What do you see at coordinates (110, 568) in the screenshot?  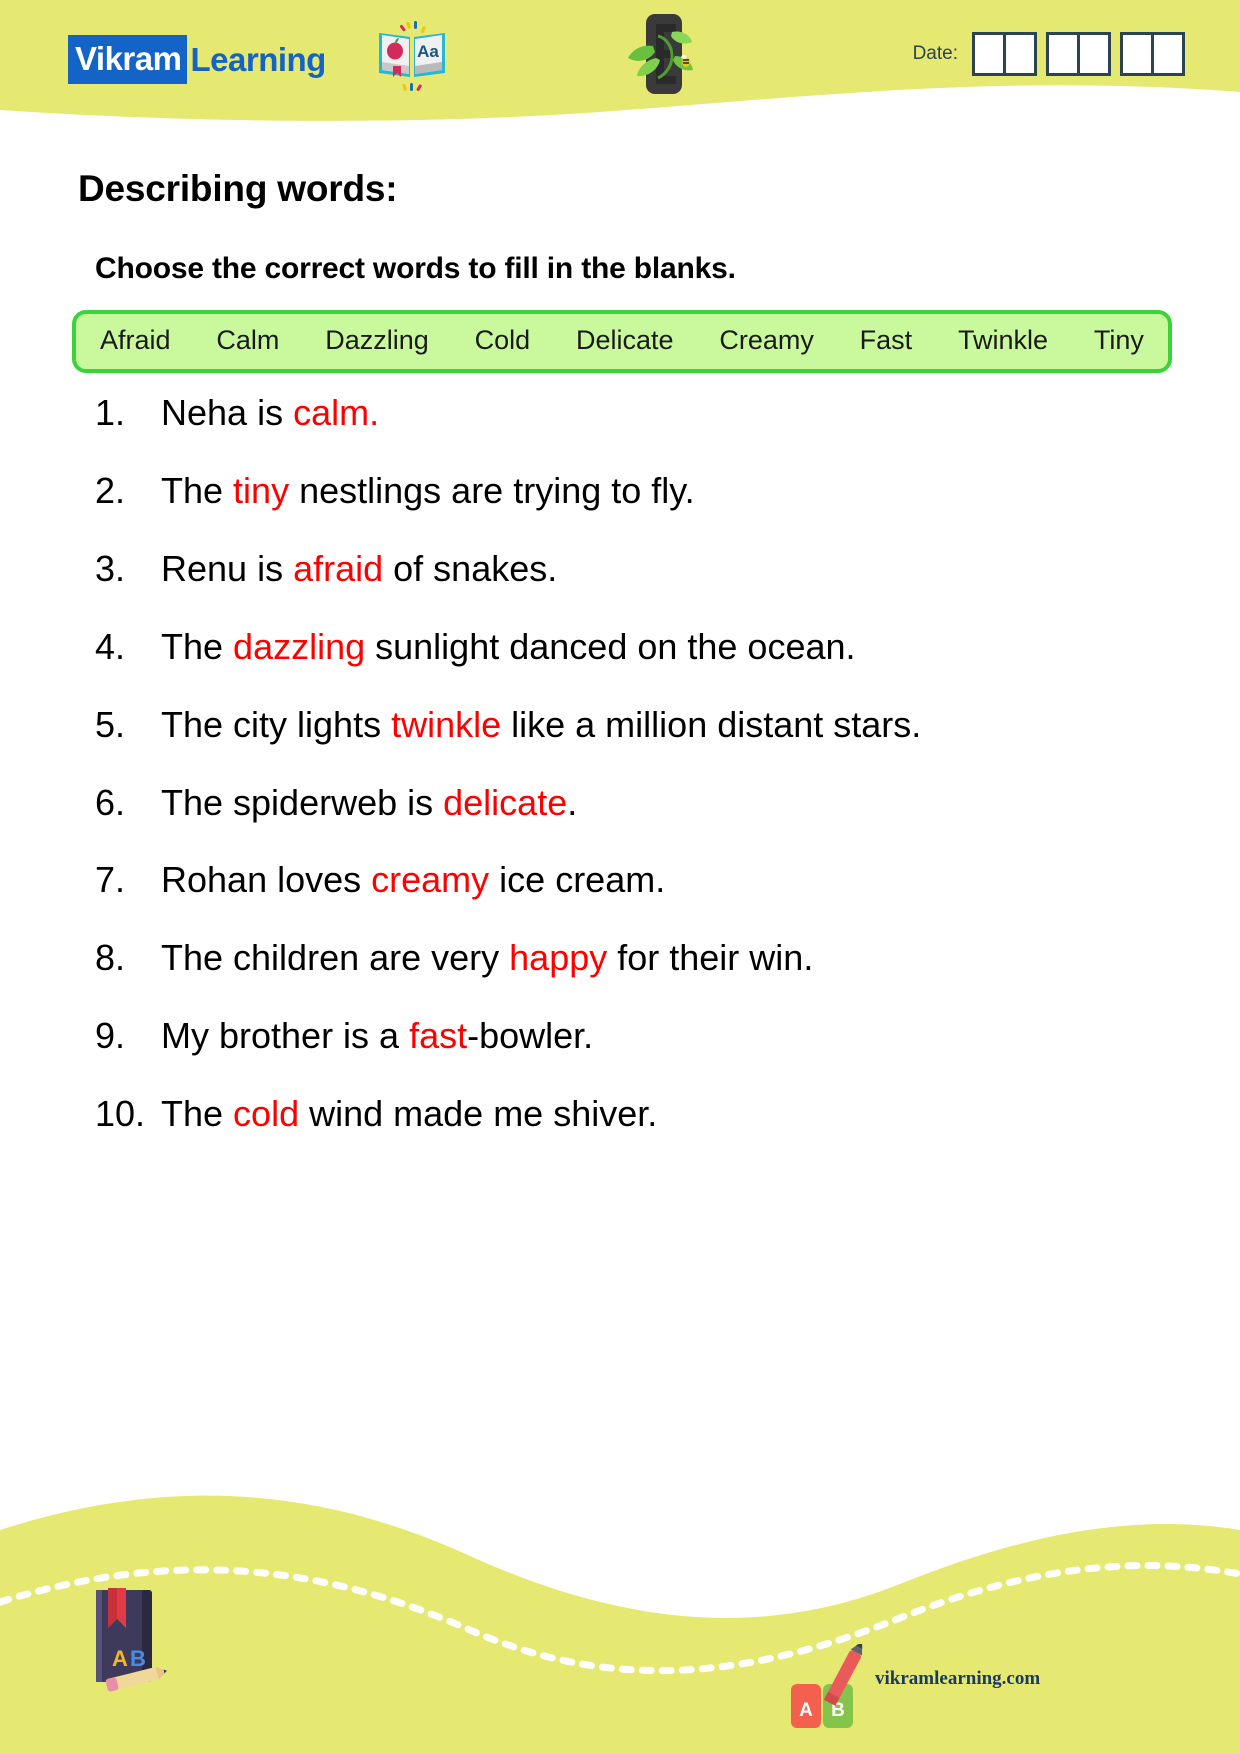 I see `question-number: 3.` at bounding box center [110, 568].